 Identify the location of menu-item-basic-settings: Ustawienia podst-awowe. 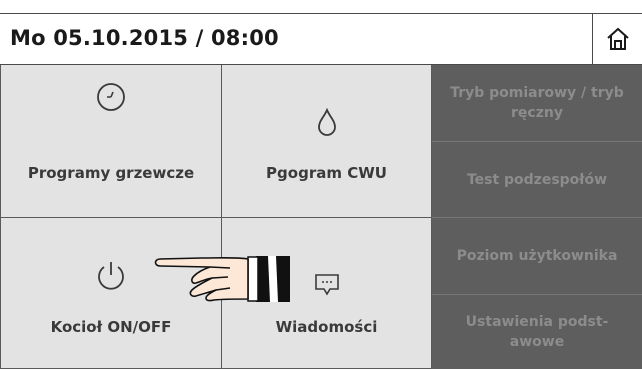
(537, 332).